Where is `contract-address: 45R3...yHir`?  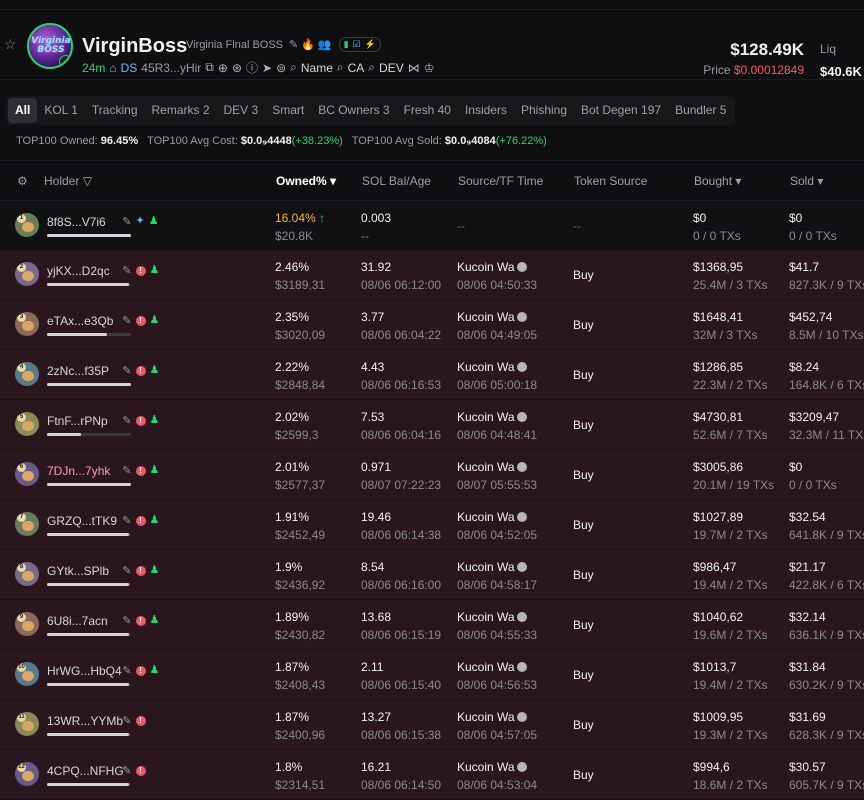
contract-address: 45R3...yHir is located at coordinates (171, 68).